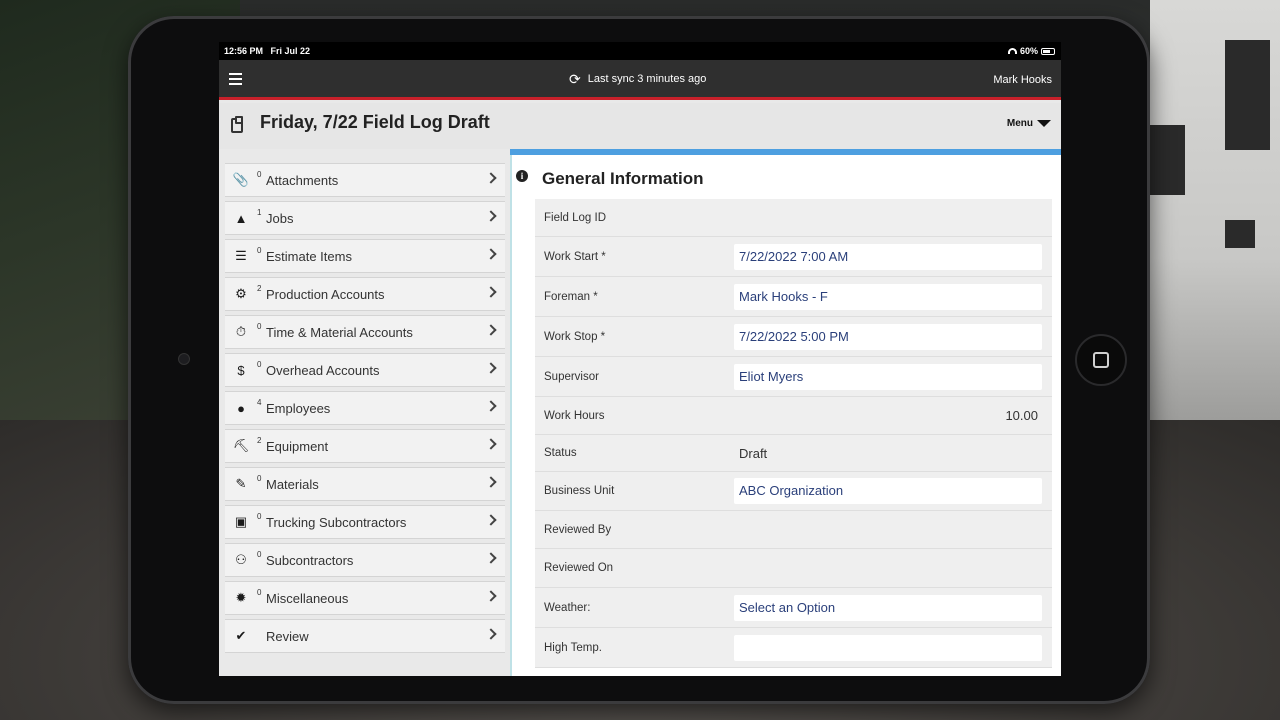  I want to click on sidebar-item-attachments: 📎 0 Attachments, so click(365, 180).